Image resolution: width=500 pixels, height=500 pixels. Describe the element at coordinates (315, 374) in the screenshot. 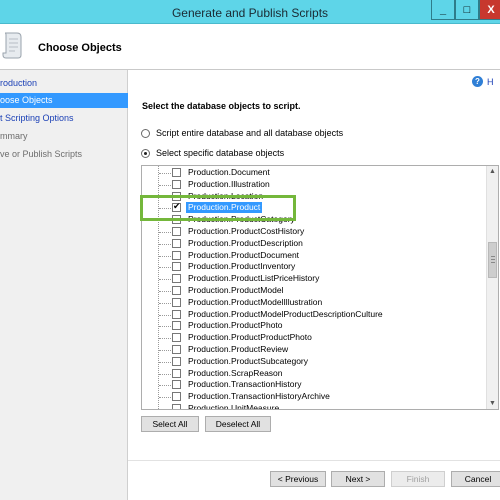

I see `tree-item: Production.ScrapReason` at that location.